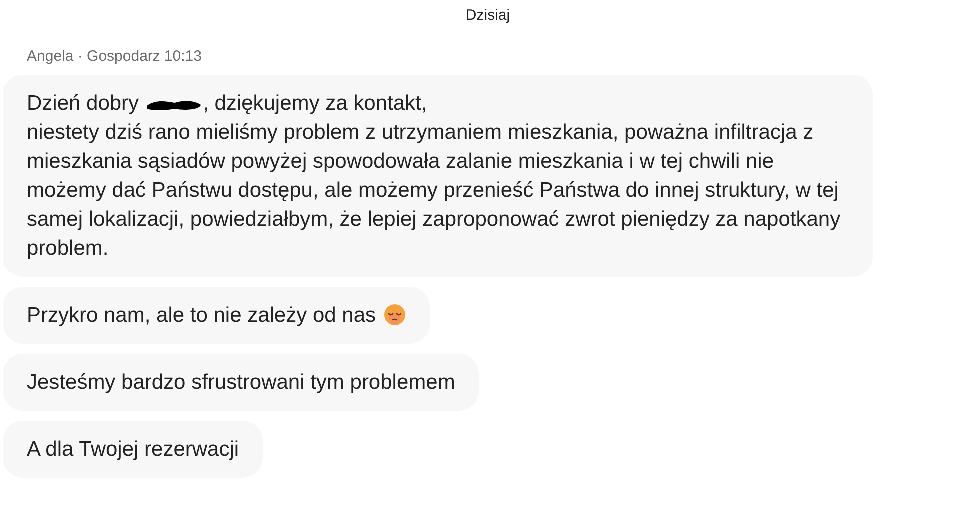 The height and width of the screenshot is (509, 960). I want to click on day-label: Dzisiaj, so click(488, 16).